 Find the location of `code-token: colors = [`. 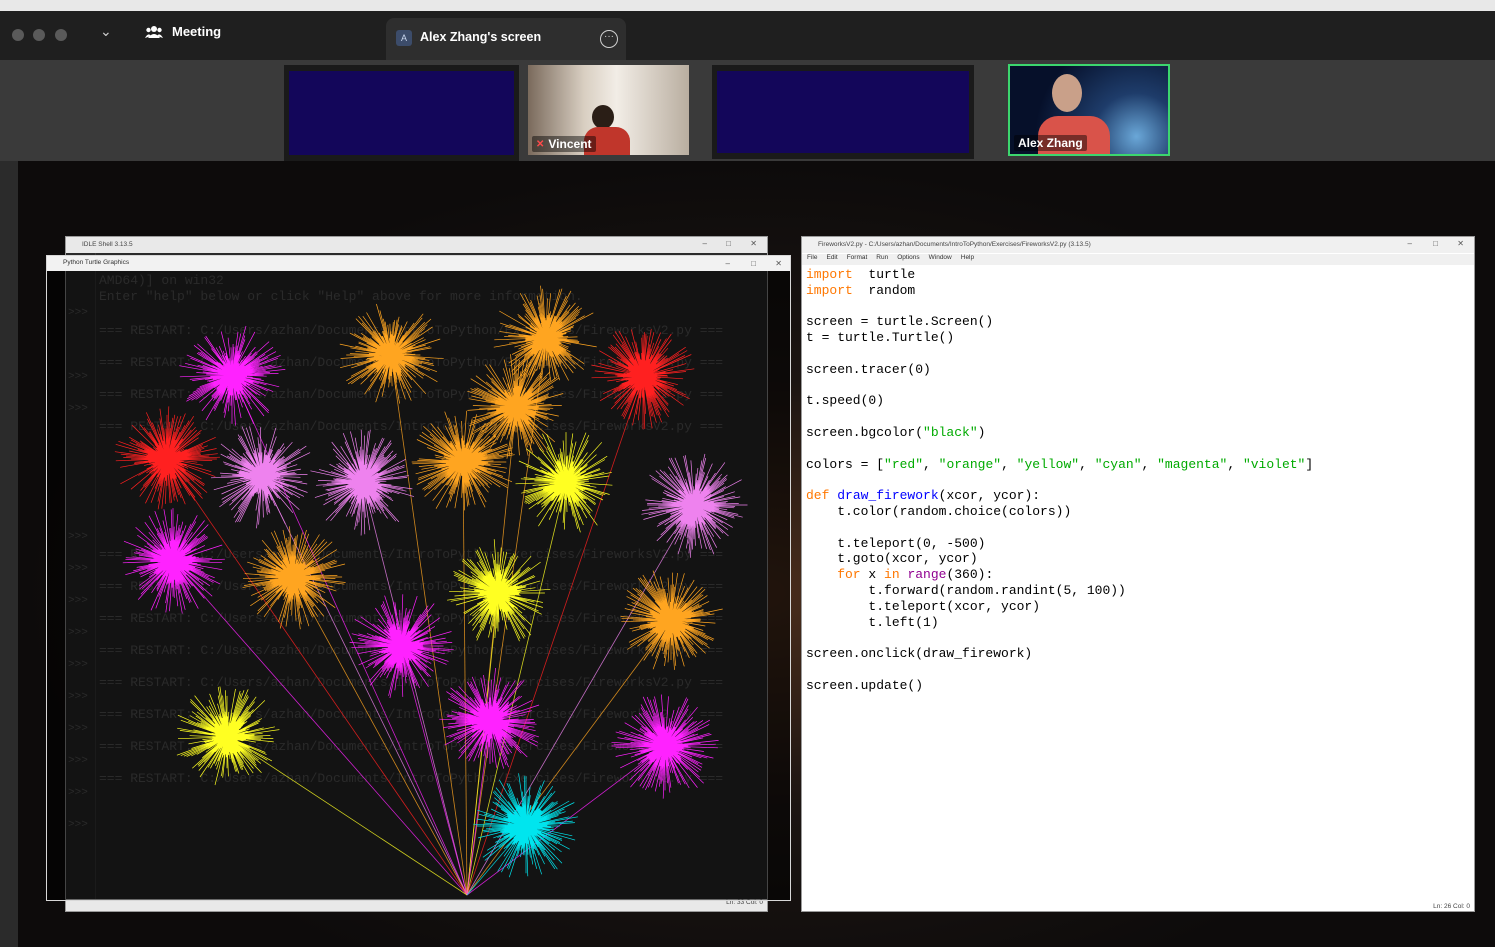

code-token: colors = [ is located at coordinates (845, 464).